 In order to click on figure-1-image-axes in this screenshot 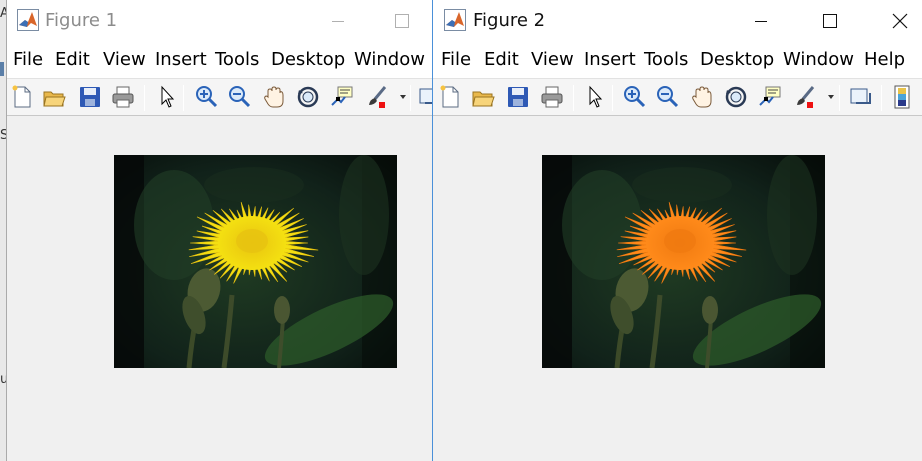, I will do `click(255, 261)`.